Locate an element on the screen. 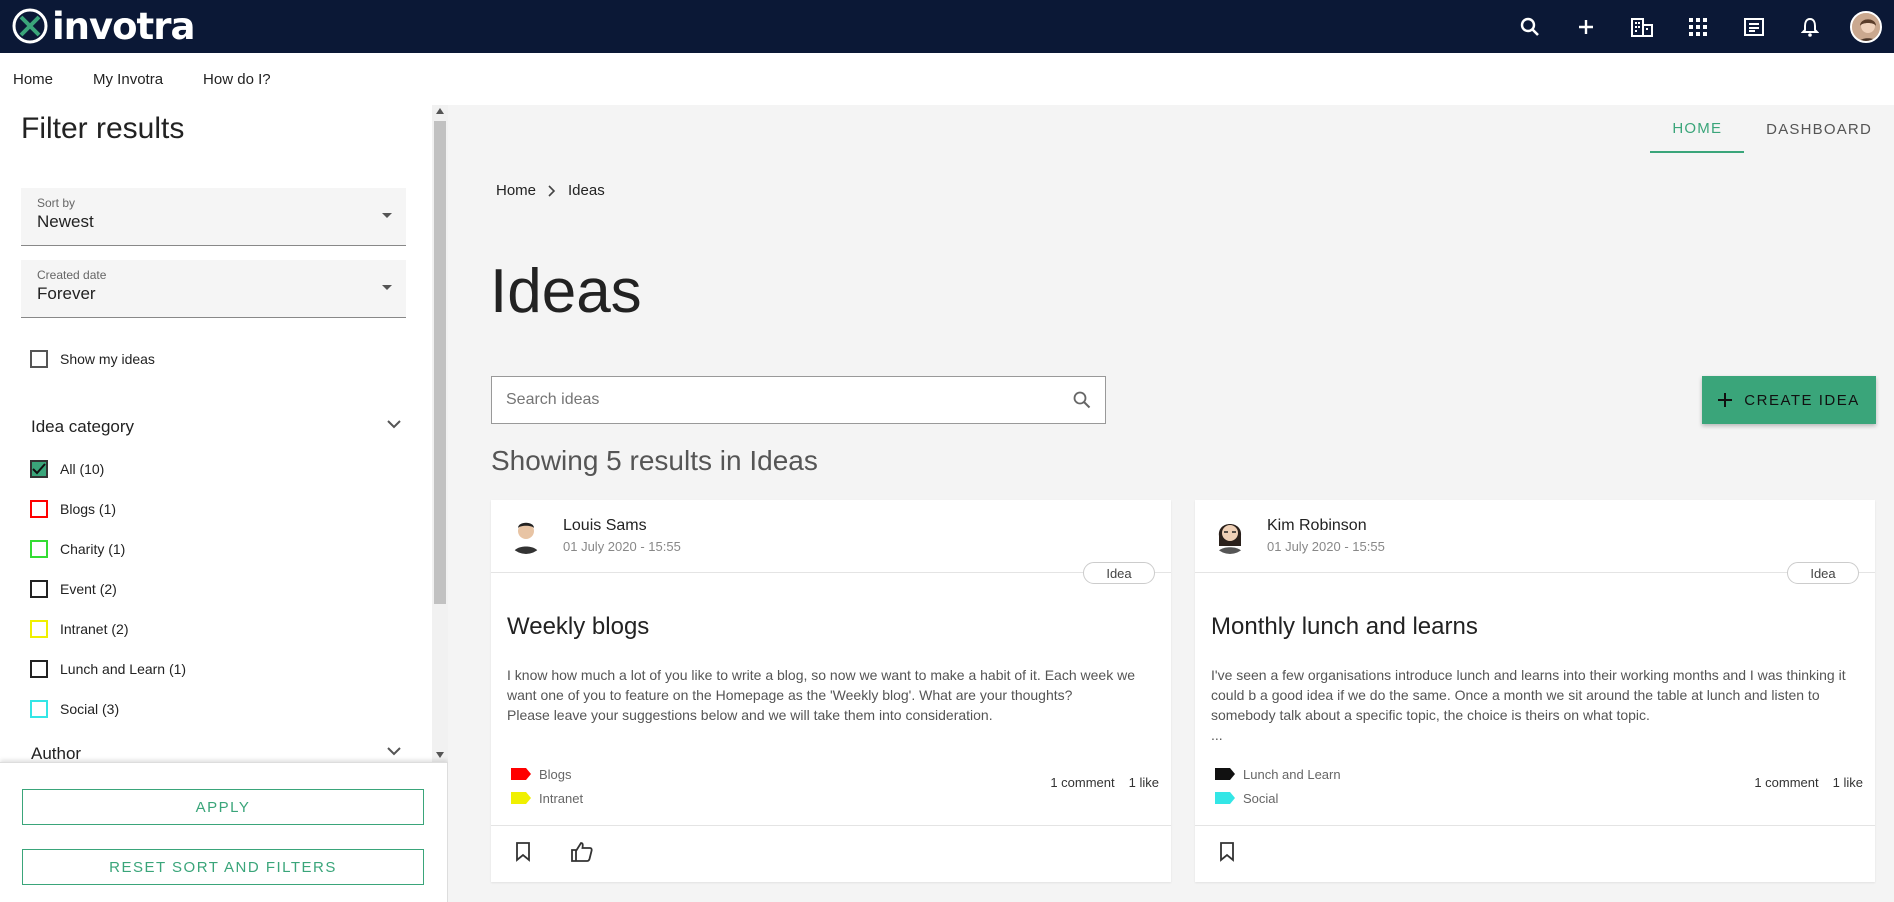  author-header: Author is located at coordinates (216, 754).